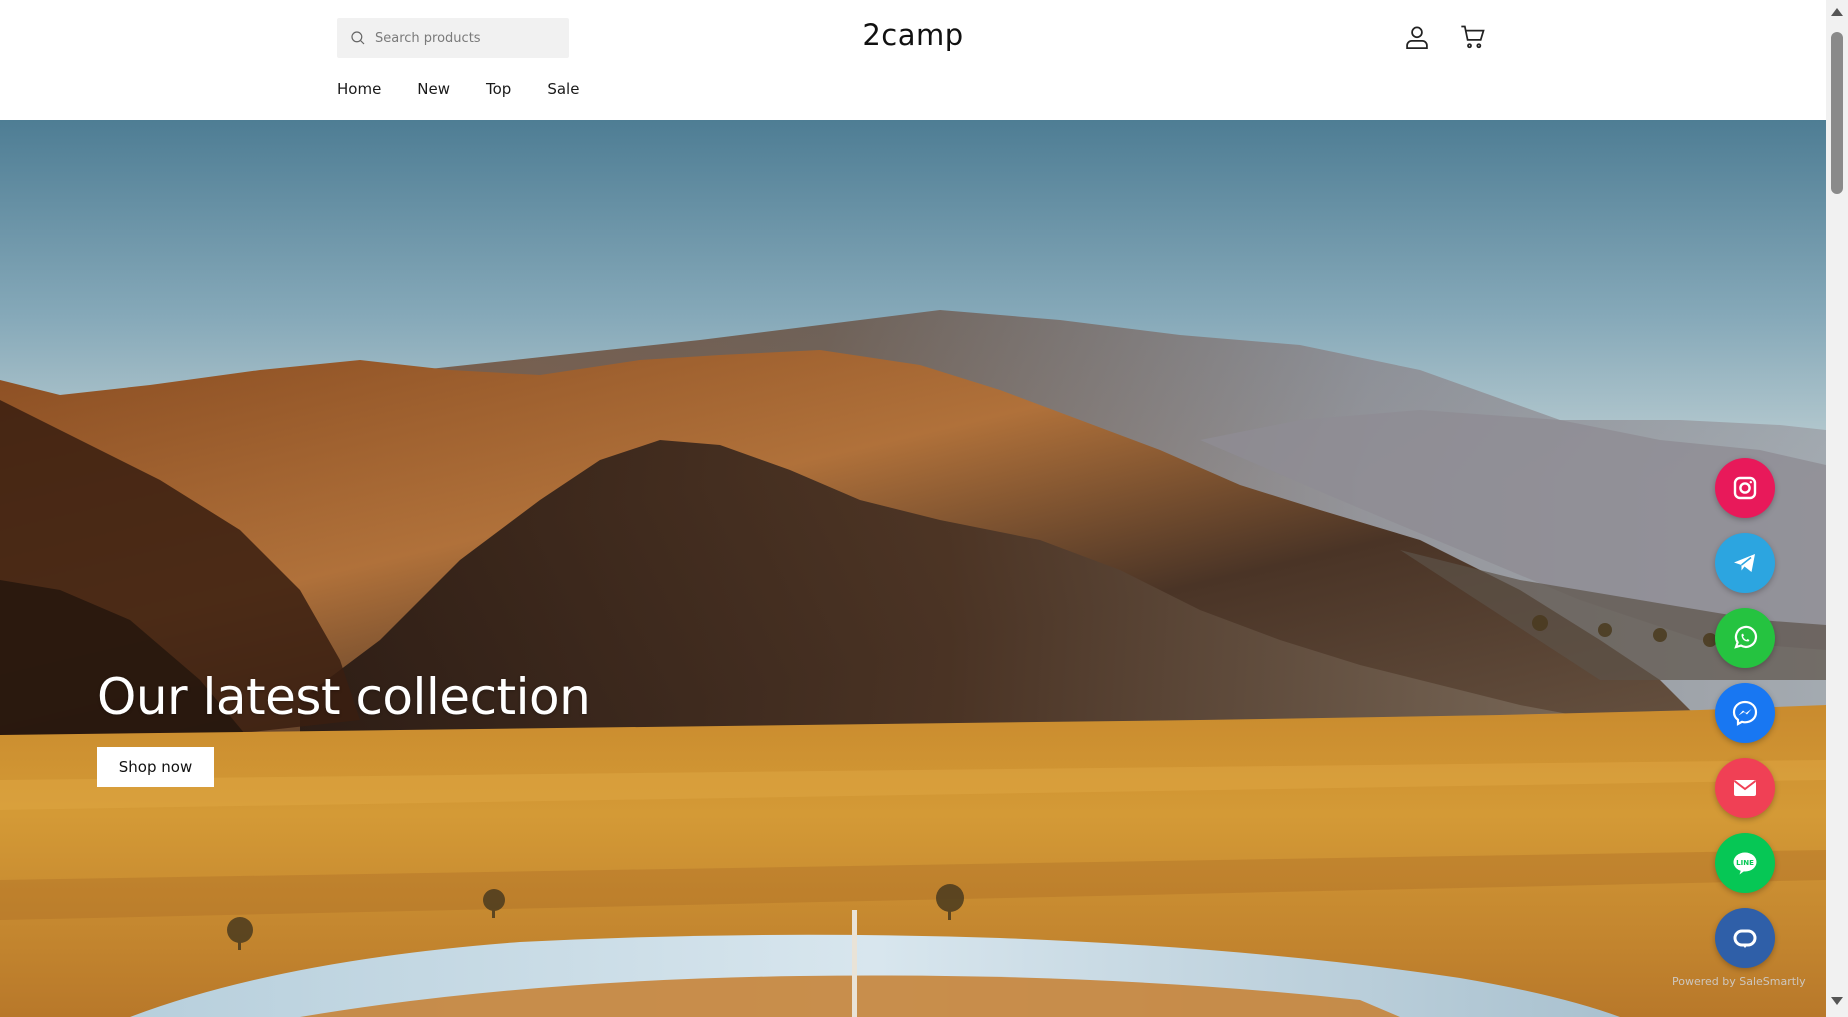 This screenshot has width=1848, height=1017. What do you see at coordinates (1837, 1001) in the screenshot?
I see `scroll-down-arrow-icon` at bounding box center [1837, 1001].